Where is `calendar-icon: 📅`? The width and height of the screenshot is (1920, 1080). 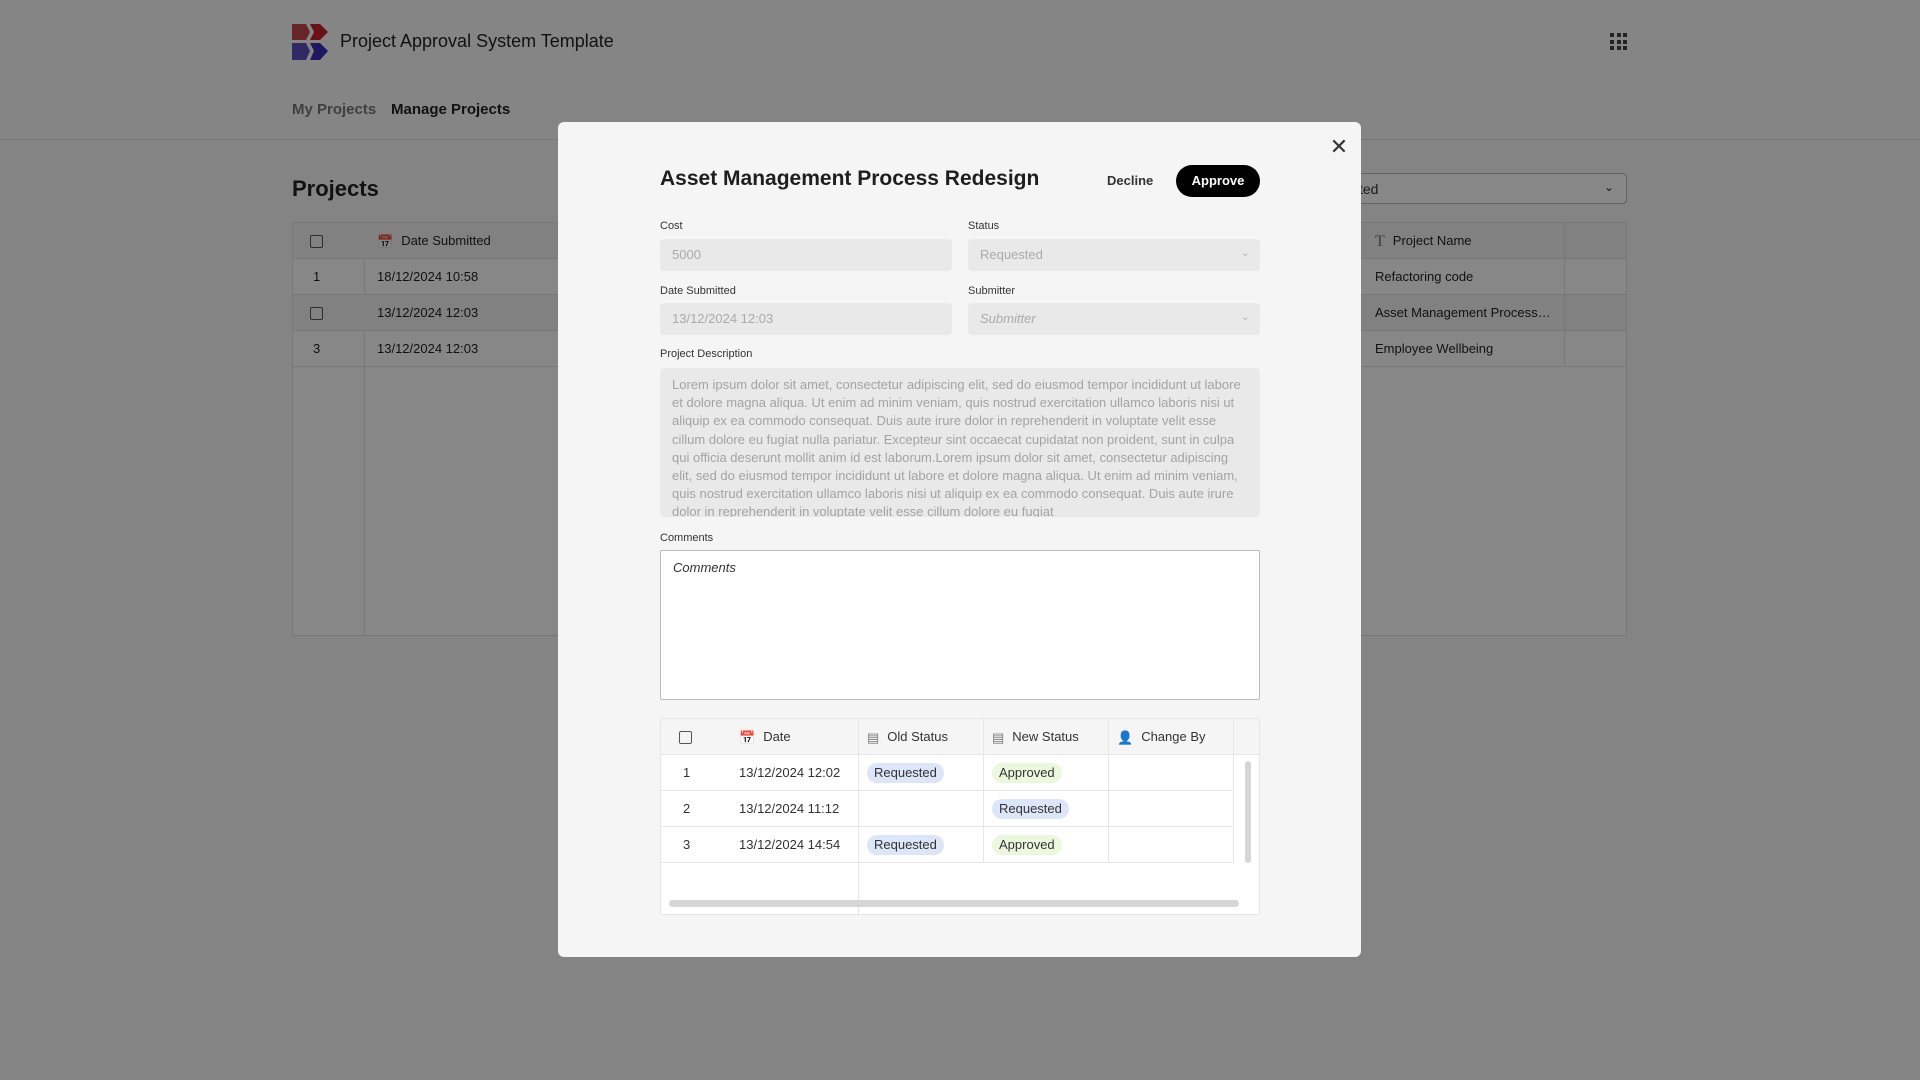
calendar-icon: 📅 is located at coordinates (747, 737).